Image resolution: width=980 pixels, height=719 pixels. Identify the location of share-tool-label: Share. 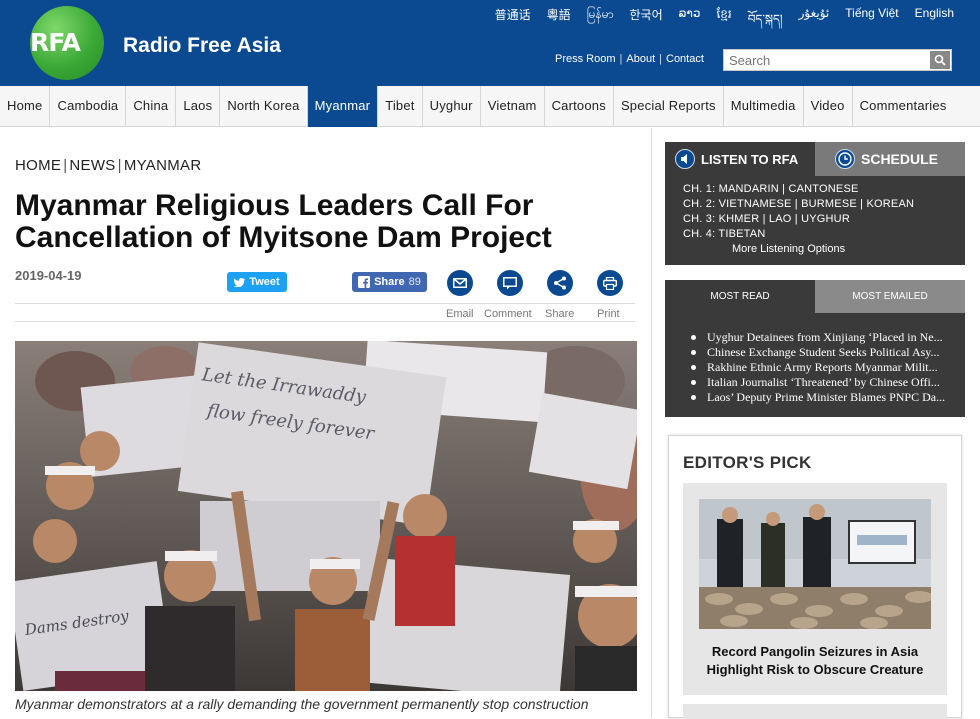
(559, 314).